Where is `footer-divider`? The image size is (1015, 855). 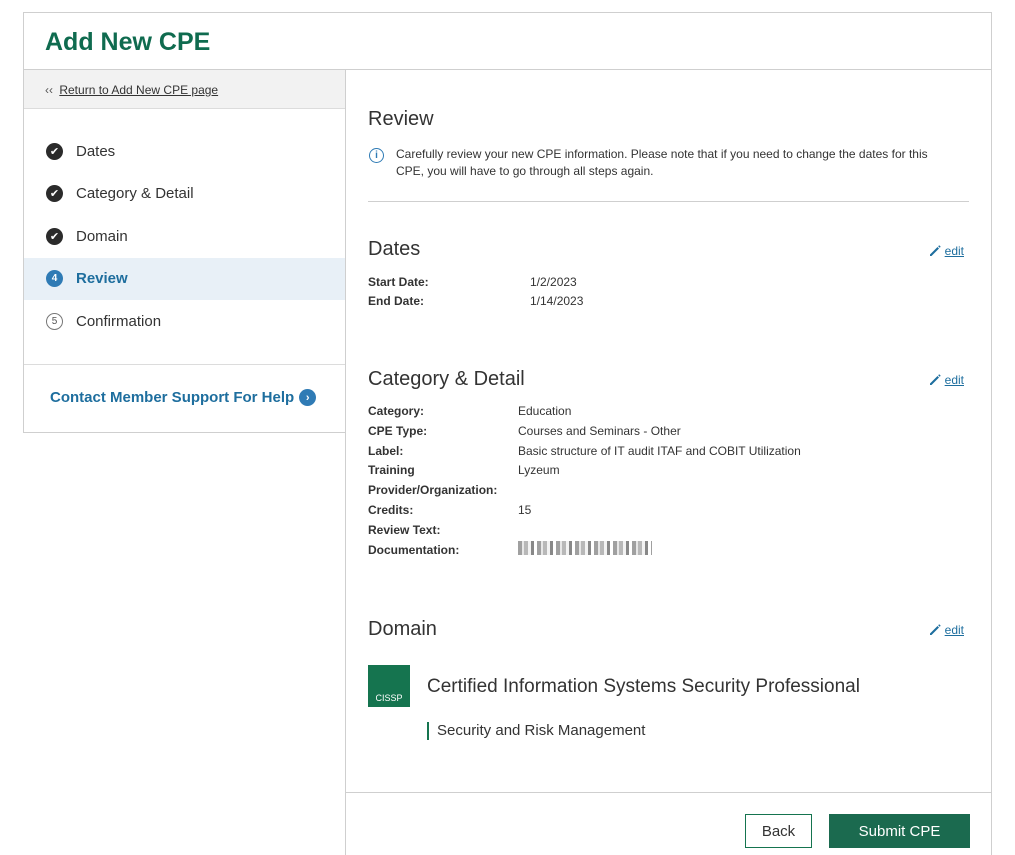 footer-divider is located at coordinates (668, 792).